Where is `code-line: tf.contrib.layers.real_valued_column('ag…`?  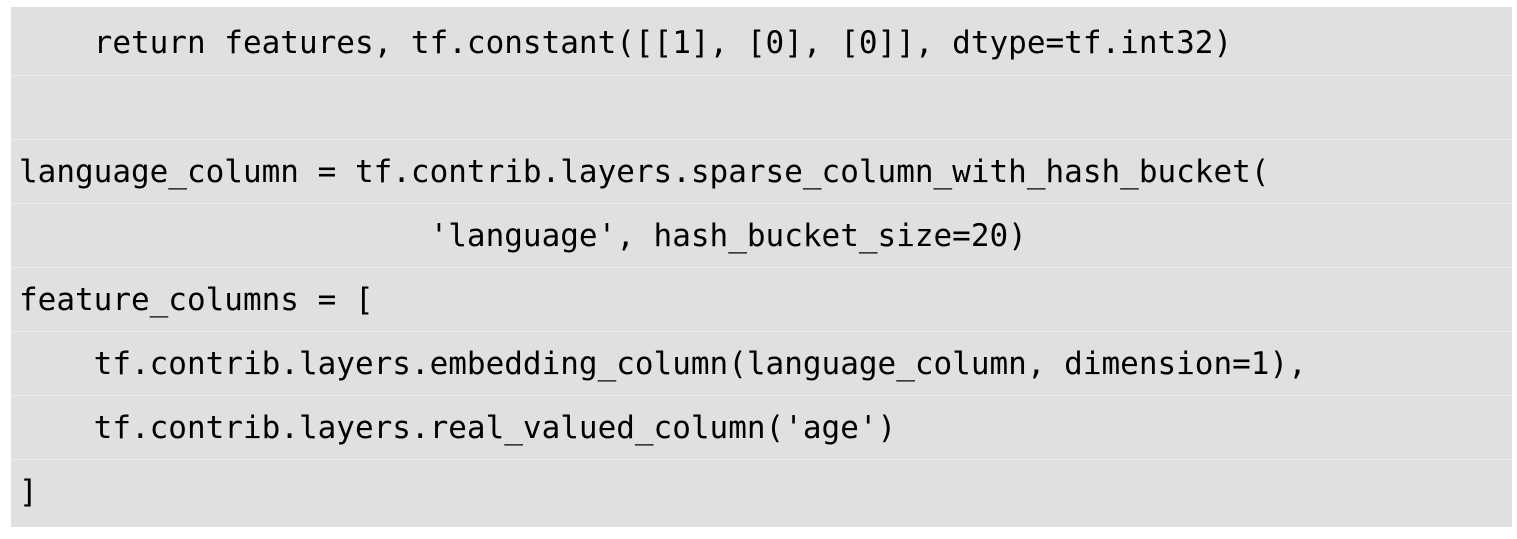
code-line: tf.contrib.layers.real_valued_column('ag… is located at coordinates (761, 427).